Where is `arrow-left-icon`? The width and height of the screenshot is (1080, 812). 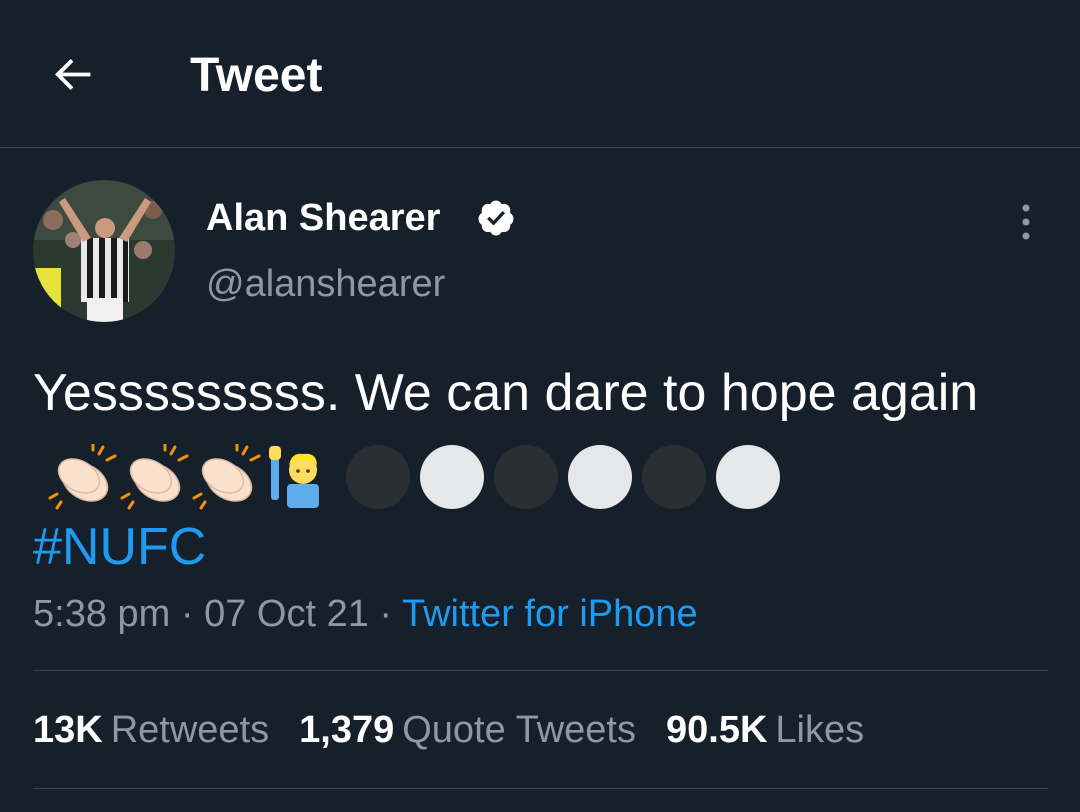 arrow-left-icon is located at coordinates (73, 74).